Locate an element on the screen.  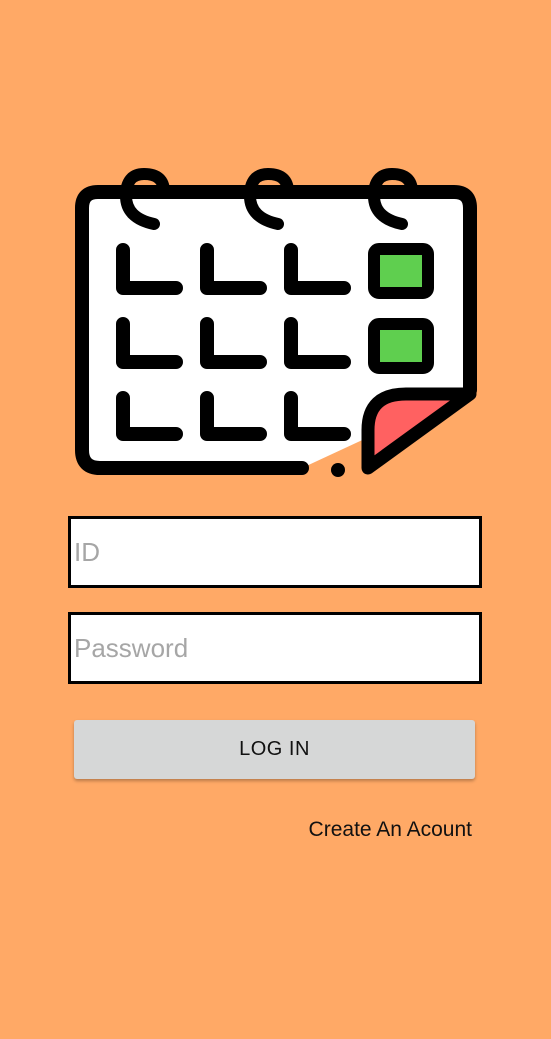
password-field is located at coordinates (275, 648).